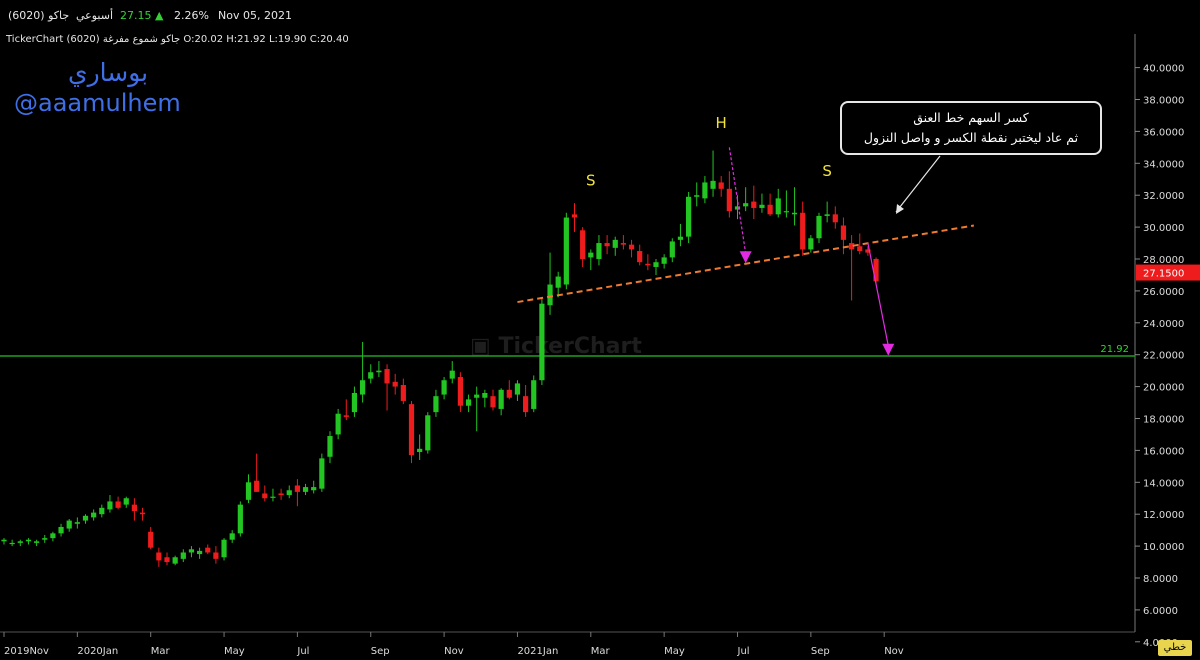 The image size is (1200, 660). Describe the element at coordinates (1163, 69) in the screenshot. I see `y-tick-label: 40.0000` at that location.